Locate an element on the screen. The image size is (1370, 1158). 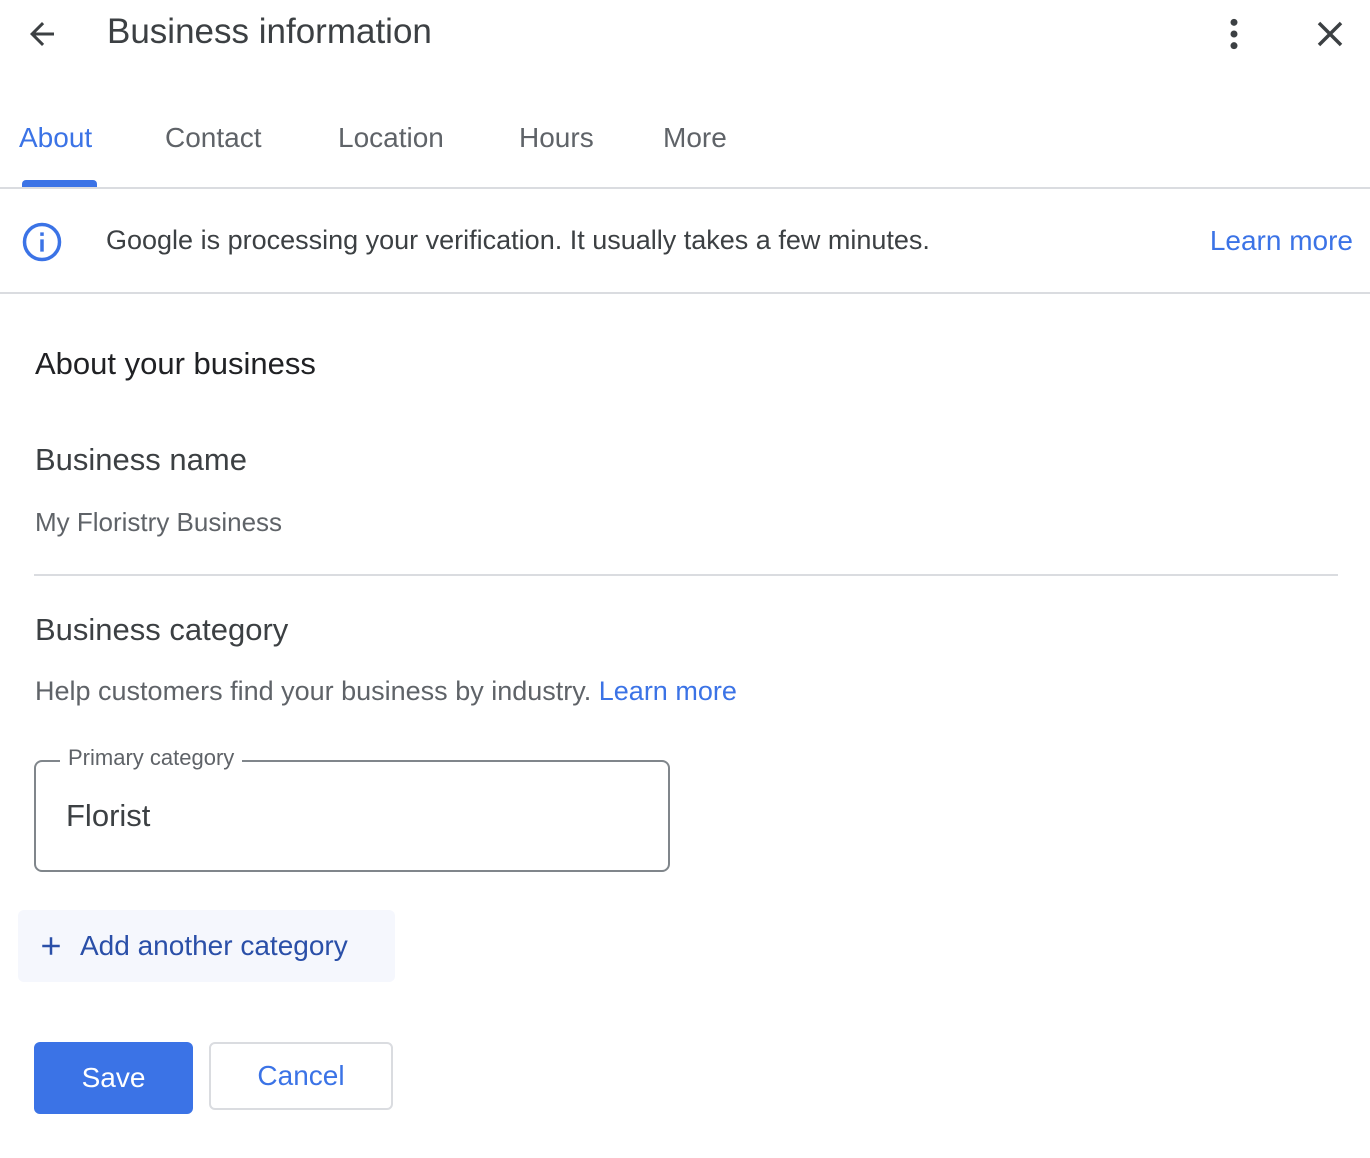
tab-bar: About Contact Location Hours More is located at coordinates (685, 144).